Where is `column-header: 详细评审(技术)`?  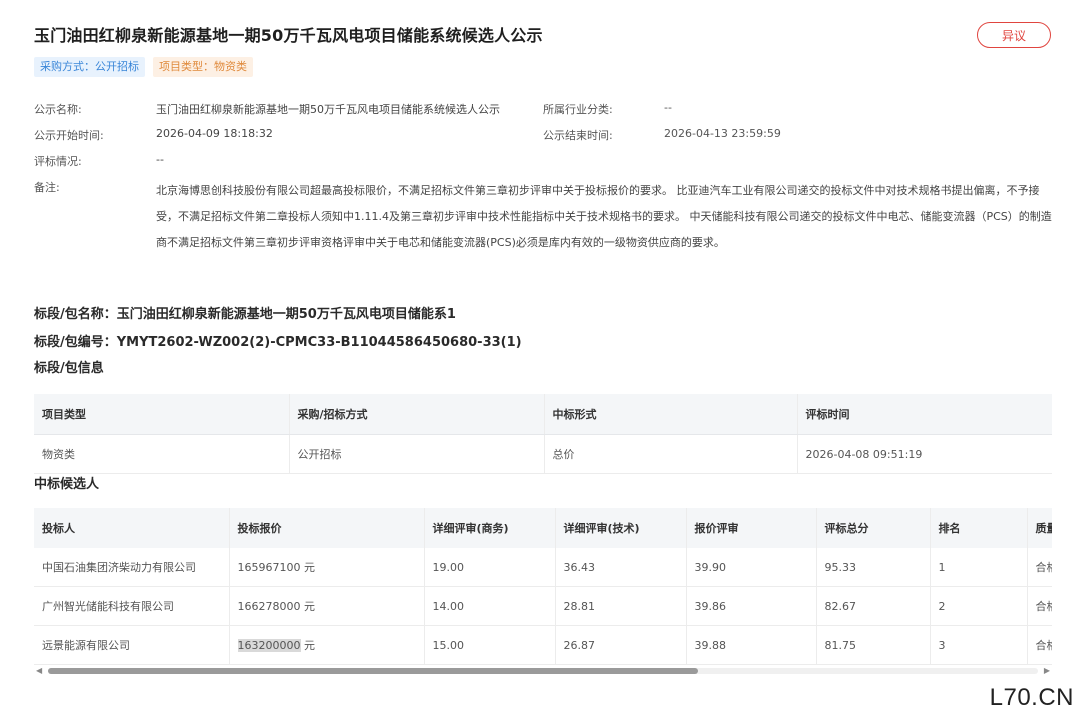 column-header: 详细评审(技术) is located at coordinates (620, 528).